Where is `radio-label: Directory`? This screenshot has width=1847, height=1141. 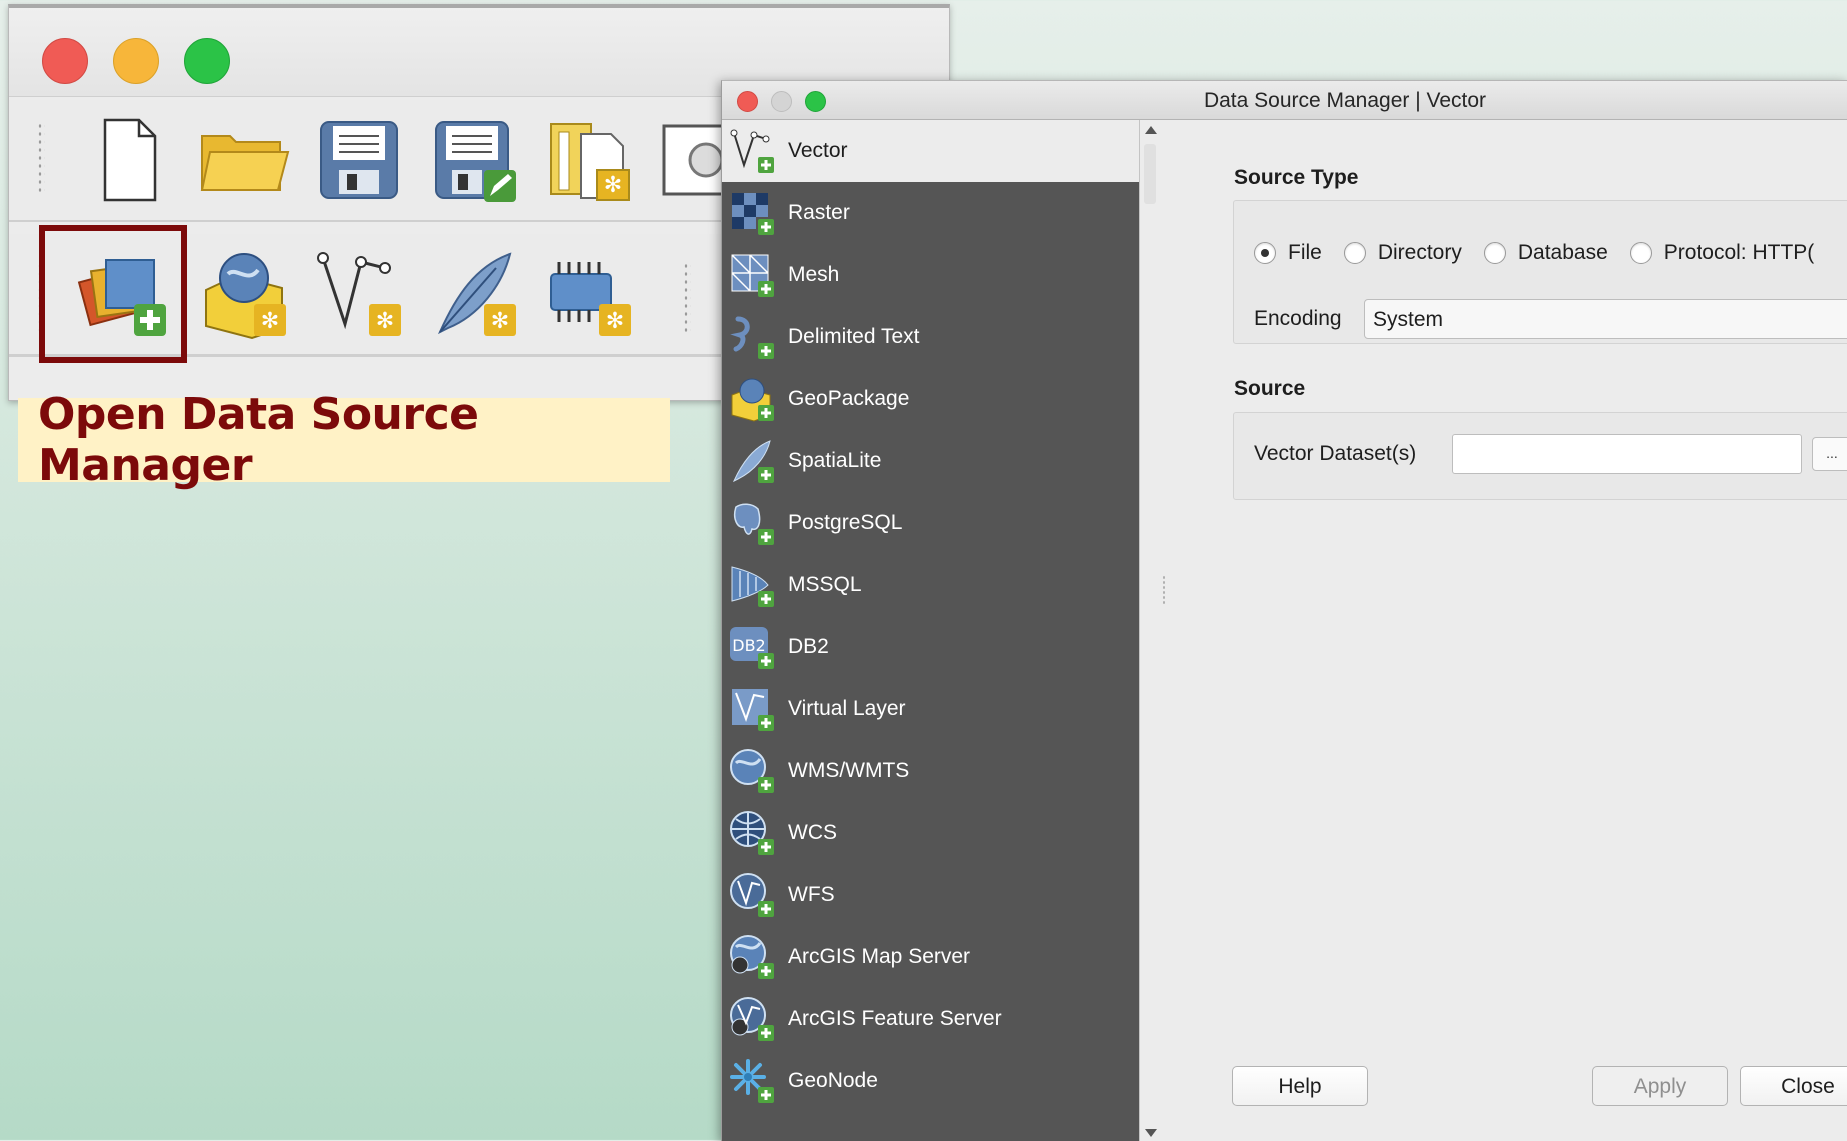 radio-label: Directory is located at coordinates (1419, 252).